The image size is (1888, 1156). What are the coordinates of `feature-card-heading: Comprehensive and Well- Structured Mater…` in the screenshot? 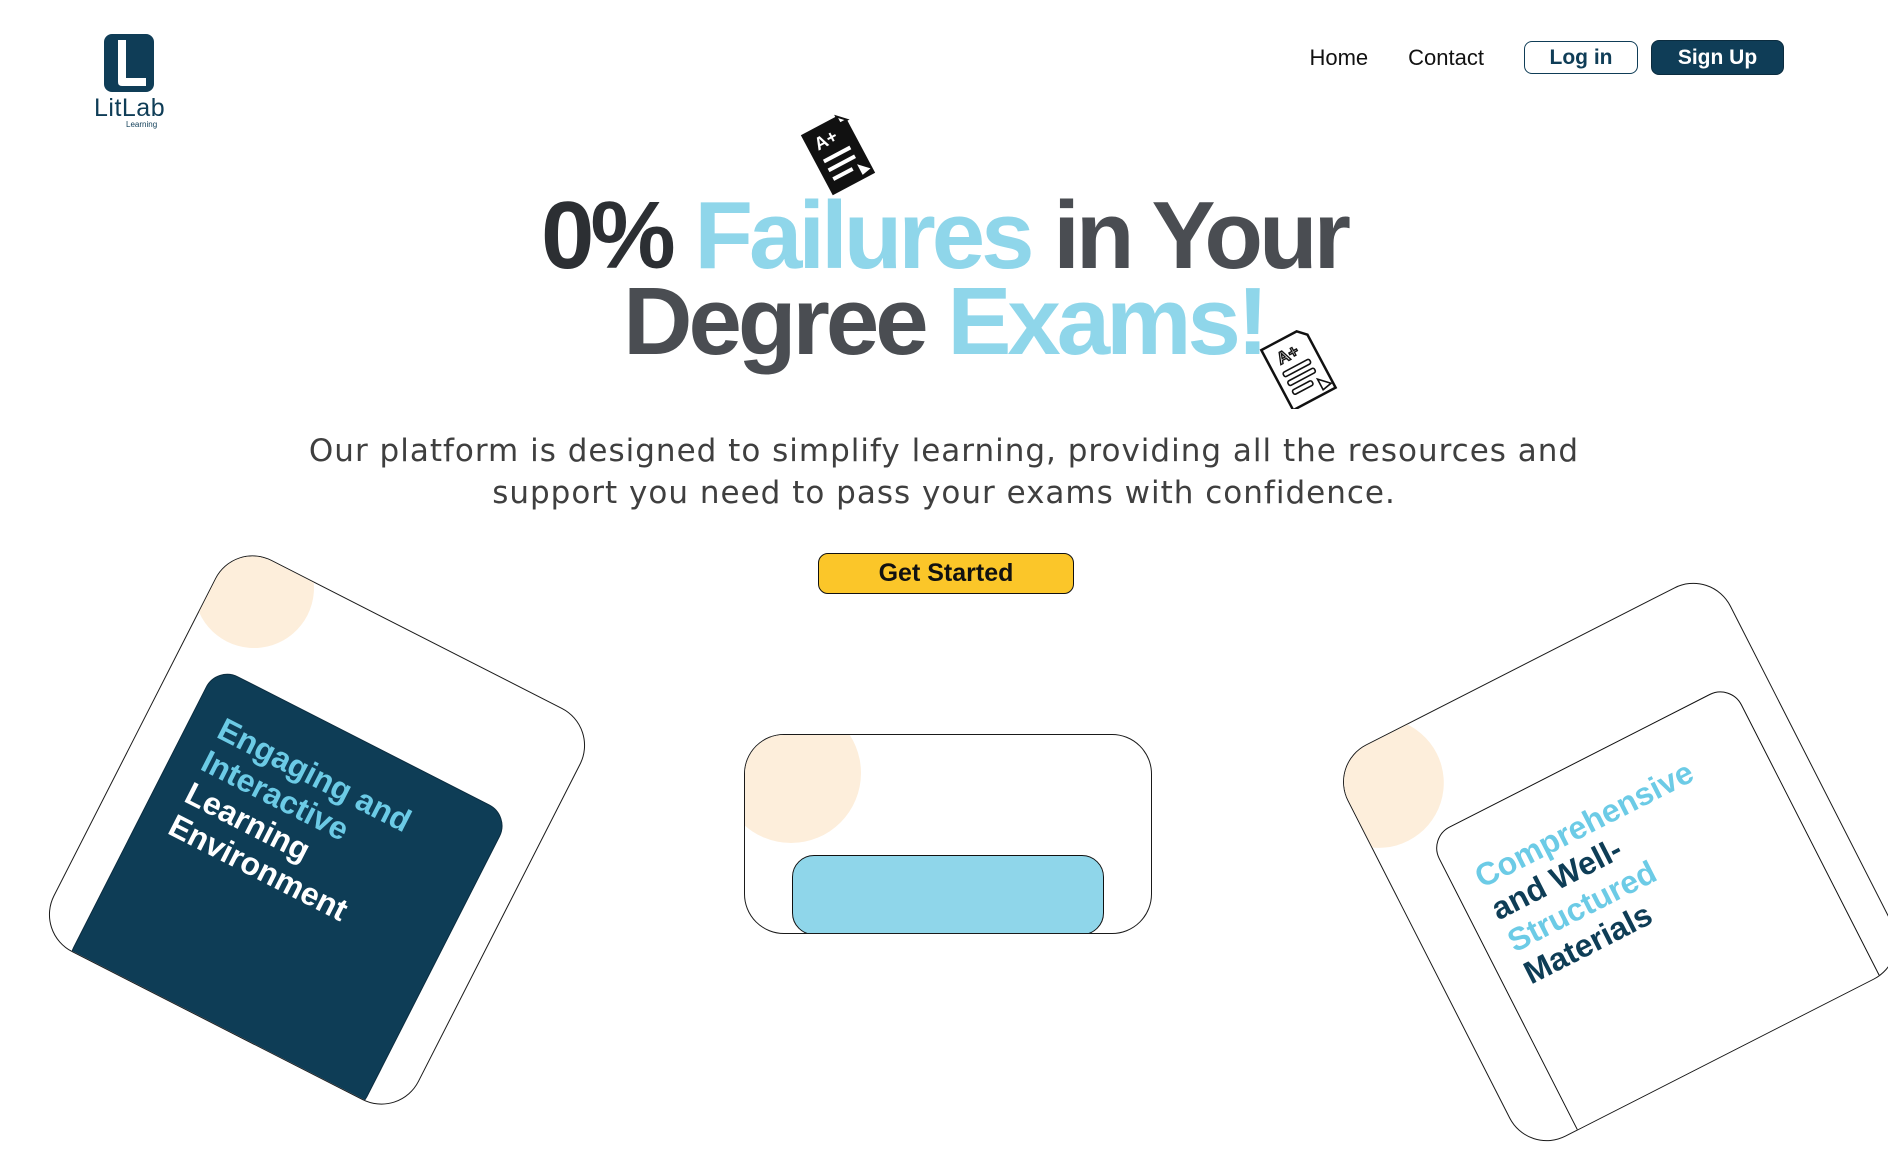 It's located at (1608, 872).